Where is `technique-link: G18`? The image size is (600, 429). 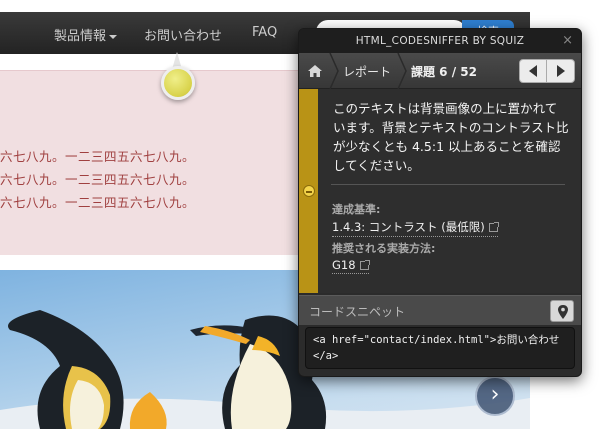 technique-link: G18 is located at coordinates (351, 266).